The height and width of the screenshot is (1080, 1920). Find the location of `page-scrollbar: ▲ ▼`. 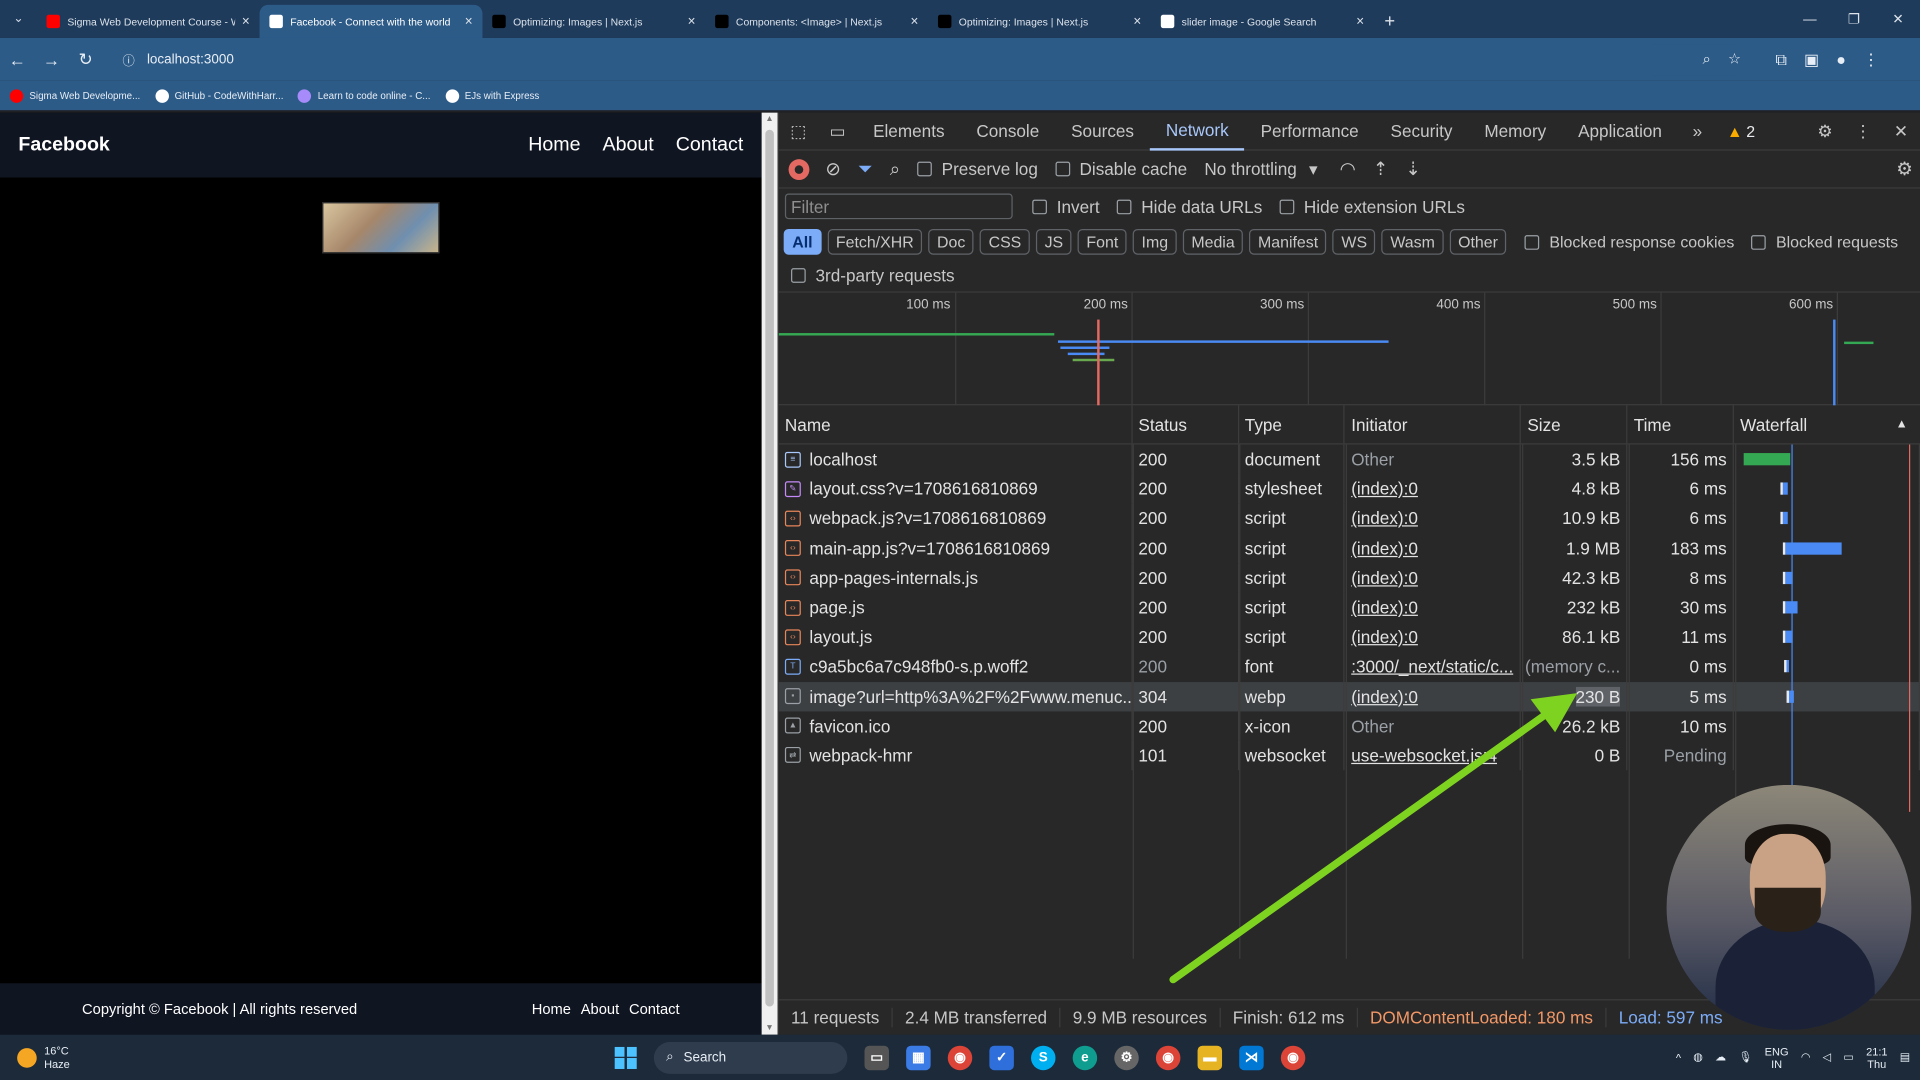

page-scrollbar: ▲ ▼ is located at coordinates (769, 573).